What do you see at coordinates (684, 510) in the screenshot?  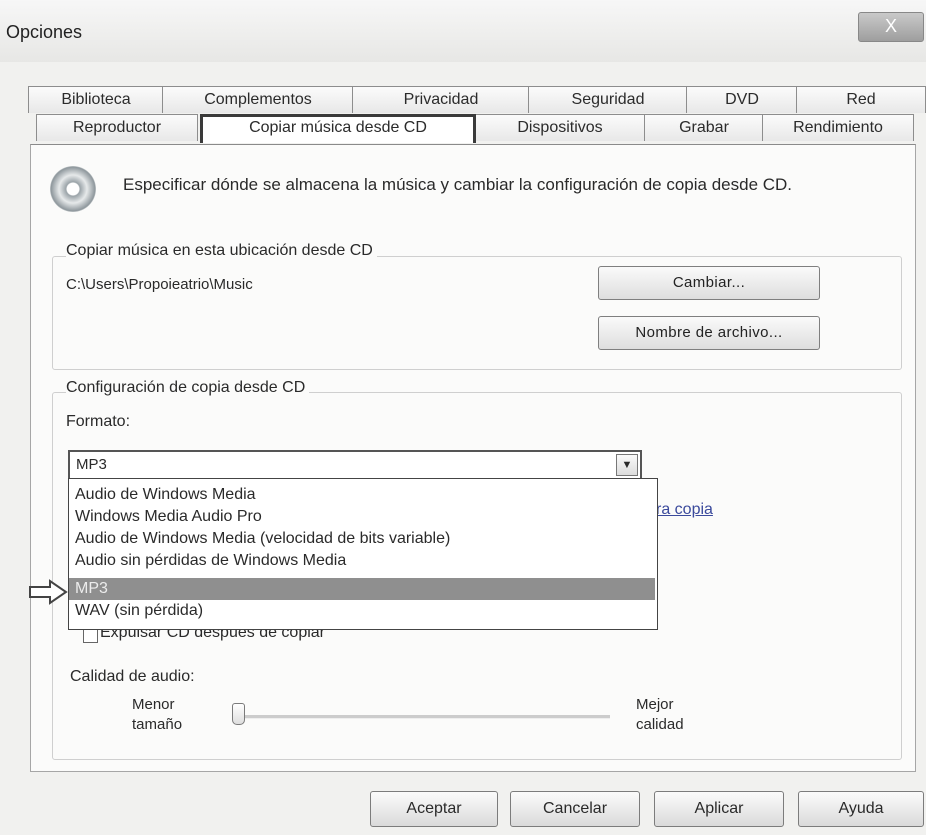 I see `more-info-link: ra copia` at bounding box center [684, 510].